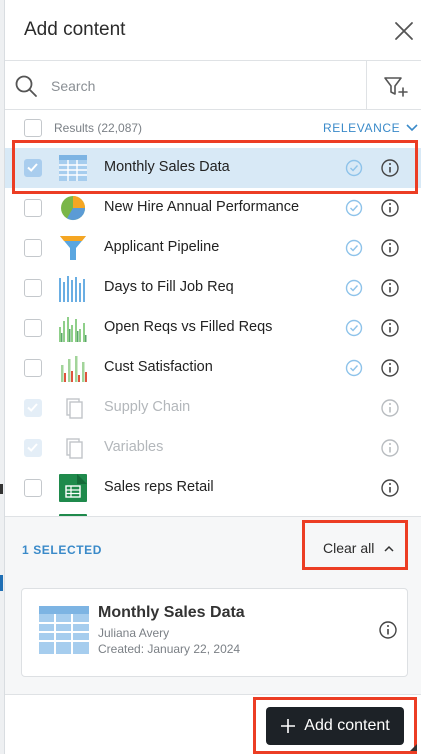 The width and height of the screenshot is (421, 754). I want to click on sort-relevance-button: RELEVANCE, so click(370, 128).